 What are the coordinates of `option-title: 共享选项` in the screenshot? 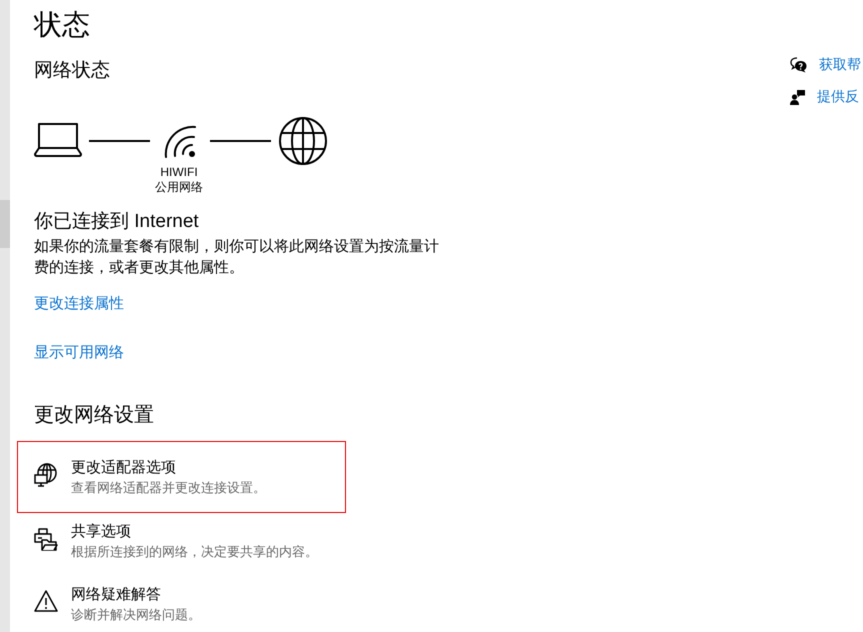 It's located at (101, 532).